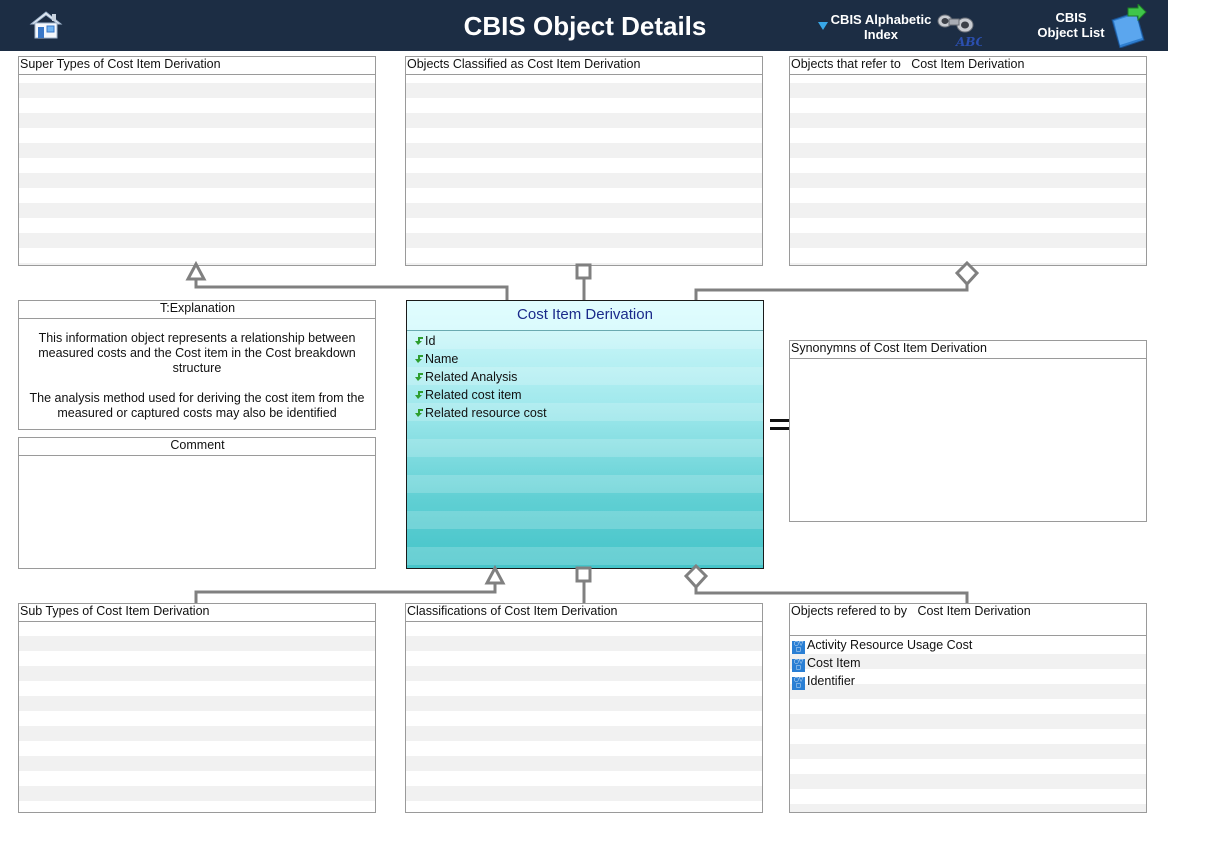 Image resolution: width=1216 pixels, height=846 pixels. Describe the element at coordinates (831, 594) in the screenshot. I see `refered-by-connector` at that location.